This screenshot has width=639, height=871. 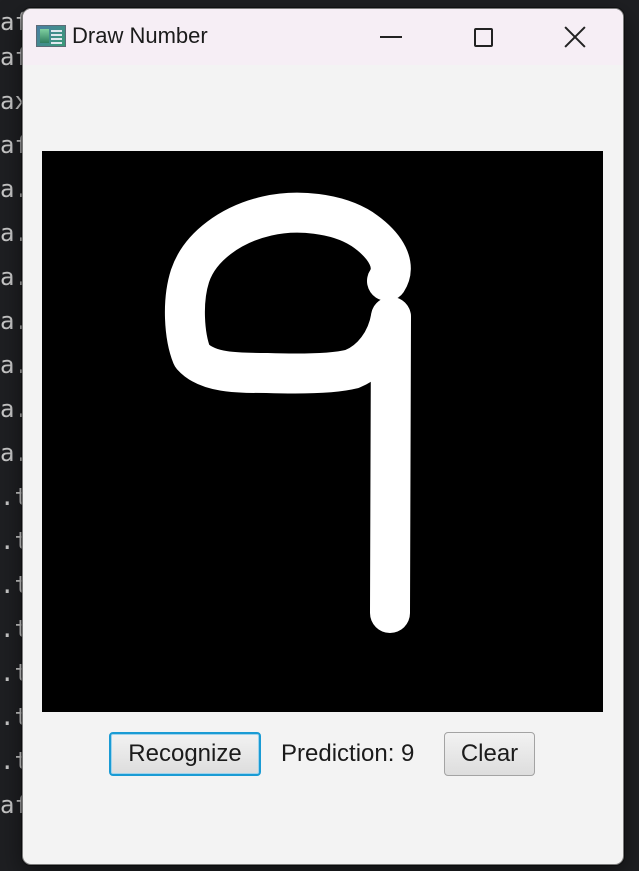 What do you see at coordinates (140, 35) in the screenshot?
I see `window-title: Draw Number` at bounding box center [140, 35].